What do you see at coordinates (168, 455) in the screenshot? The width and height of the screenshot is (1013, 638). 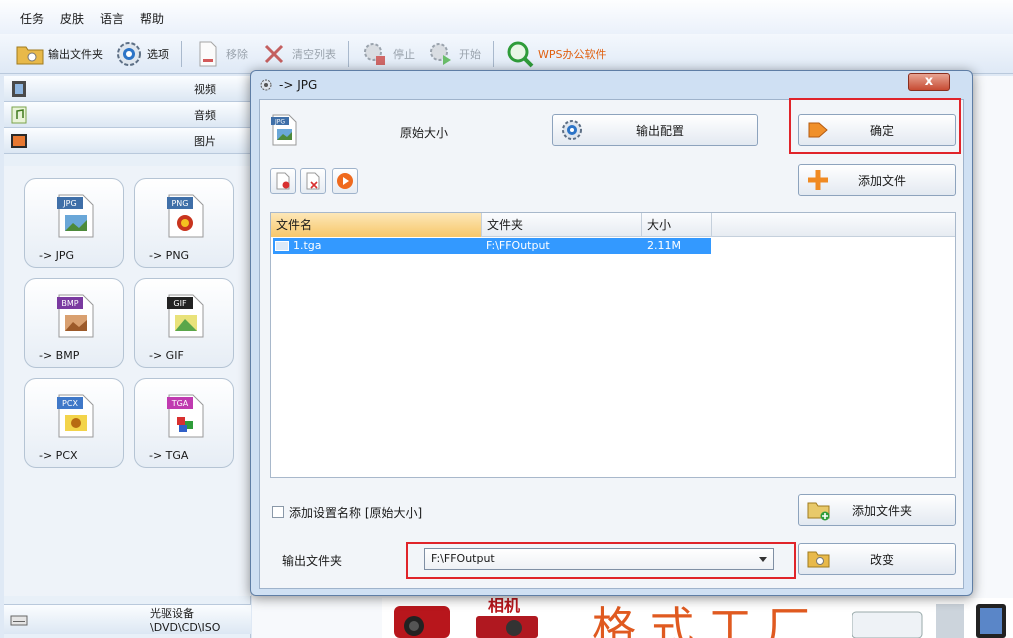 I see `tile-label: -> TGA` at bounding box center [168, 455].